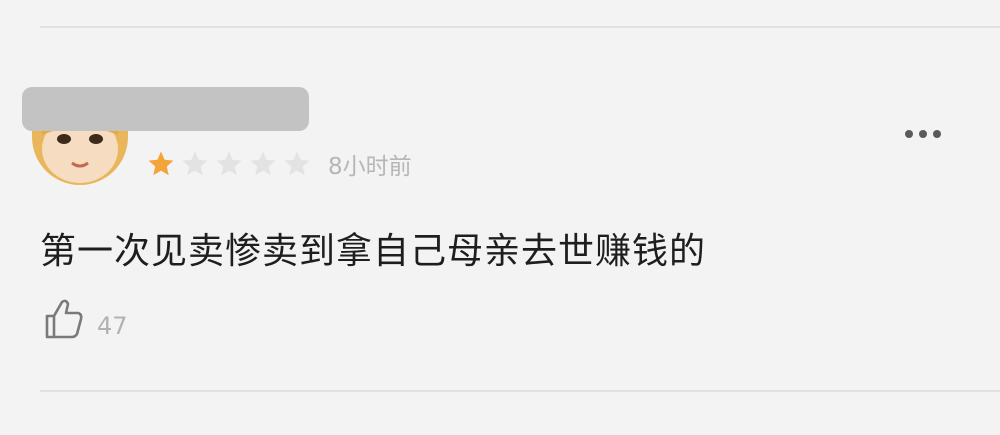  I want to click on bottom-divider, so click(520, 391).